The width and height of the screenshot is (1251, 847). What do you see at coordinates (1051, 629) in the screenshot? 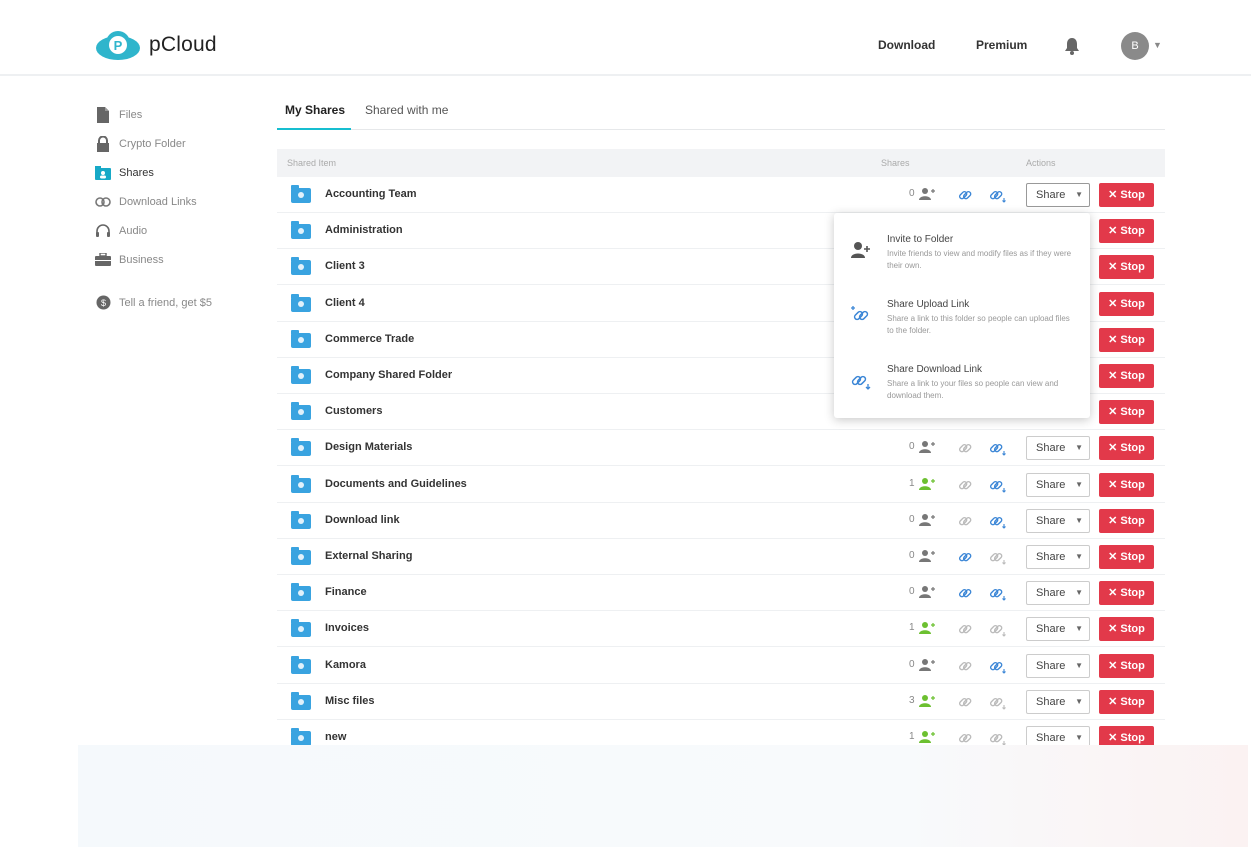
I see `share-button-label: Share` at bounding box center [1051, 629].